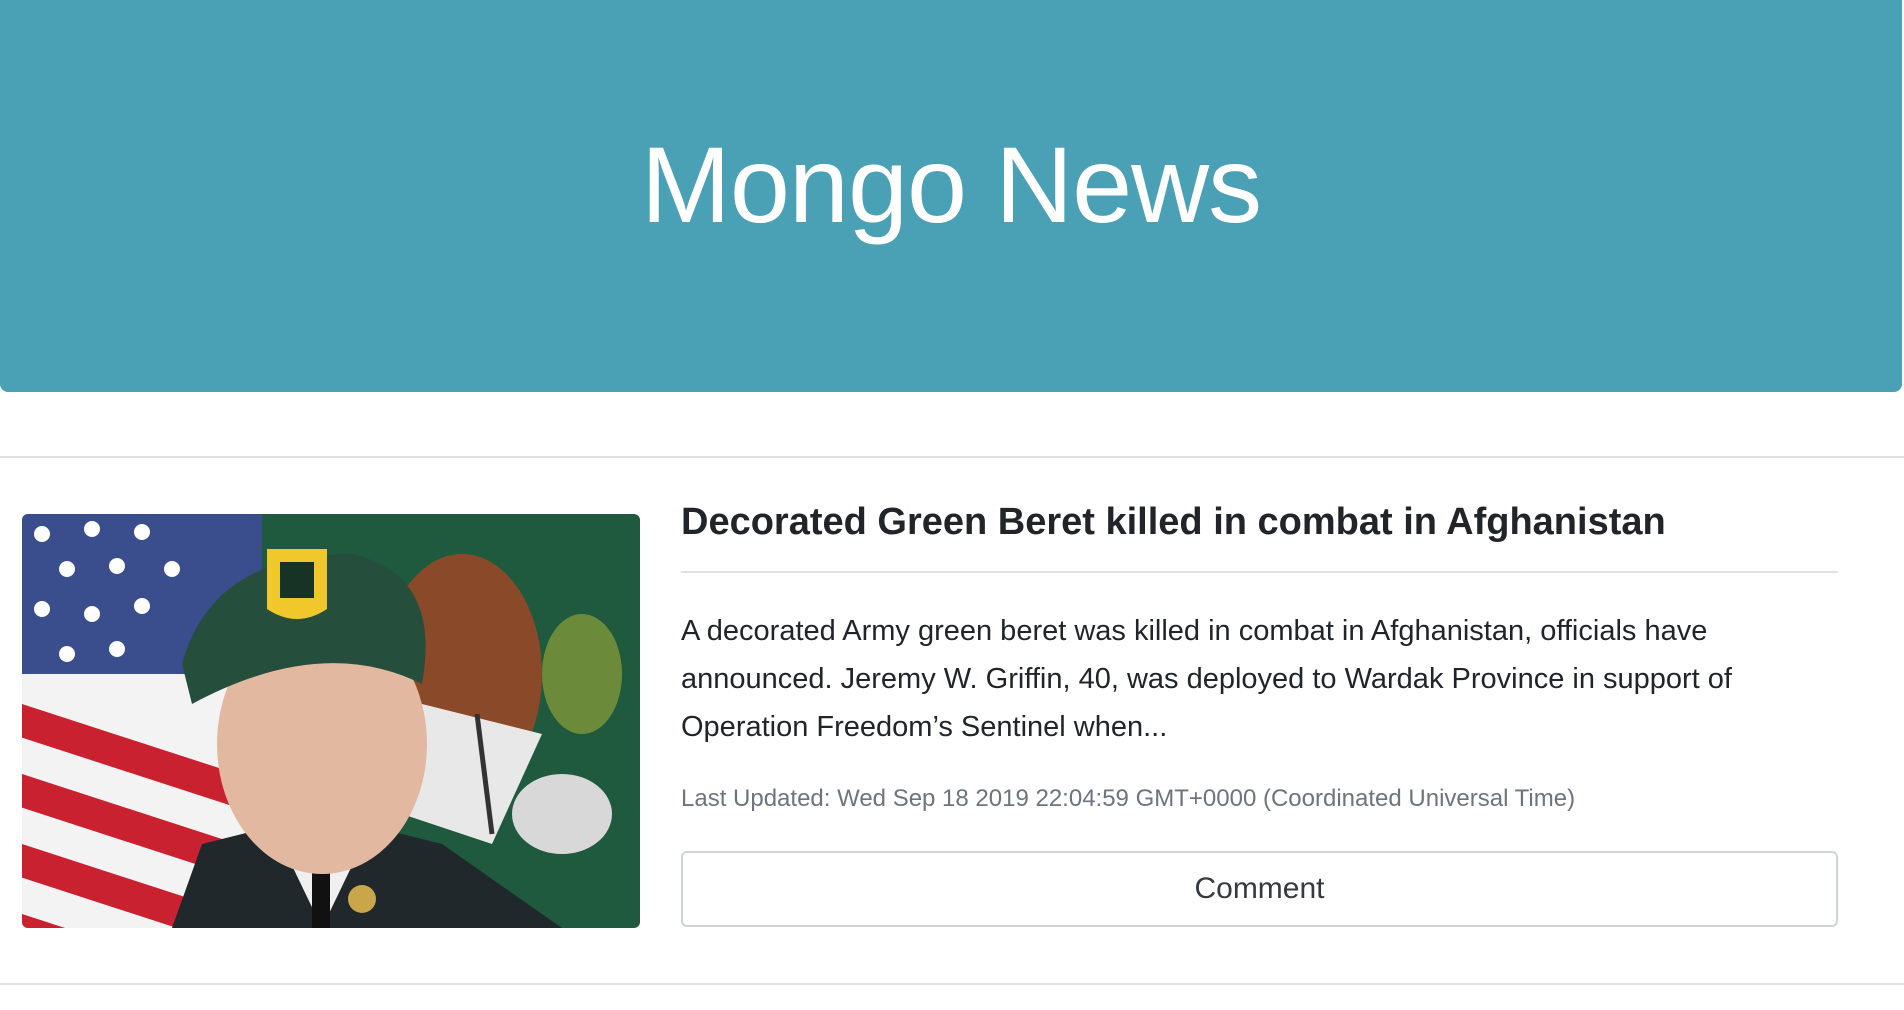  I want to click on comment-button: Comment, so click(1259, 889).